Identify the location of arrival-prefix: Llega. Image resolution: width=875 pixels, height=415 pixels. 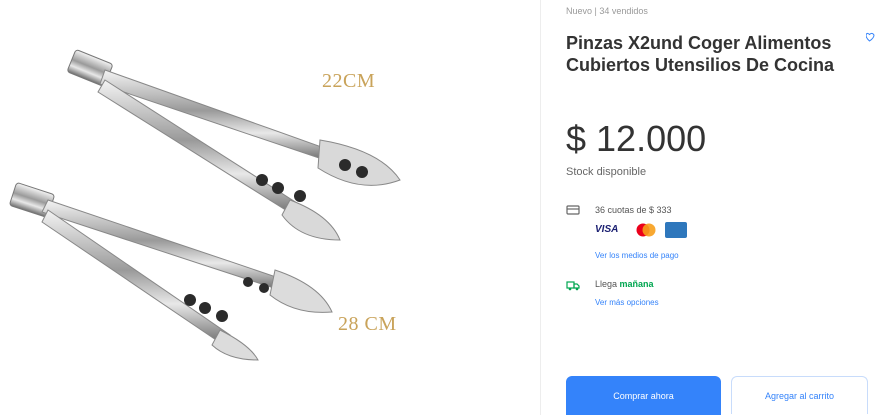
(606, 284).